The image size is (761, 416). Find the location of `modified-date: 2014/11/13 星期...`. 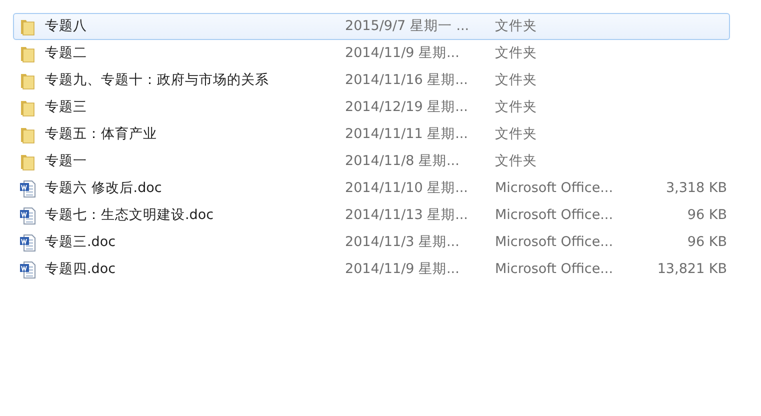

modified-date: 2014/11/13 星期... is located at coordinates (406, 215).